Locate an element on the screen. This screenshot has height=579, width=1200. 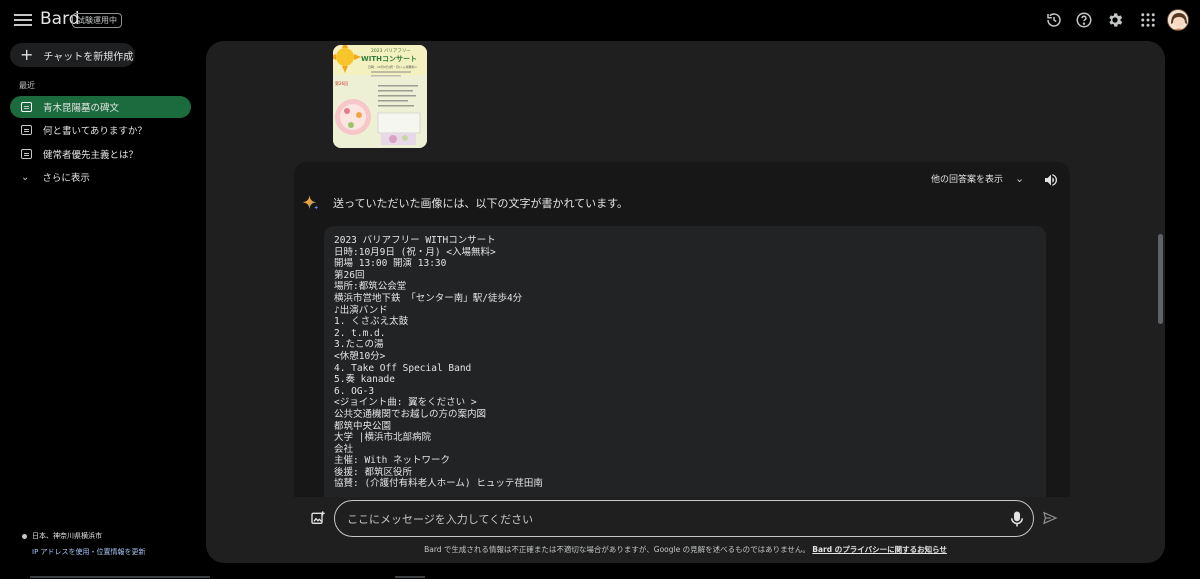
plus-icon: + is located at coordinates (27, 54).